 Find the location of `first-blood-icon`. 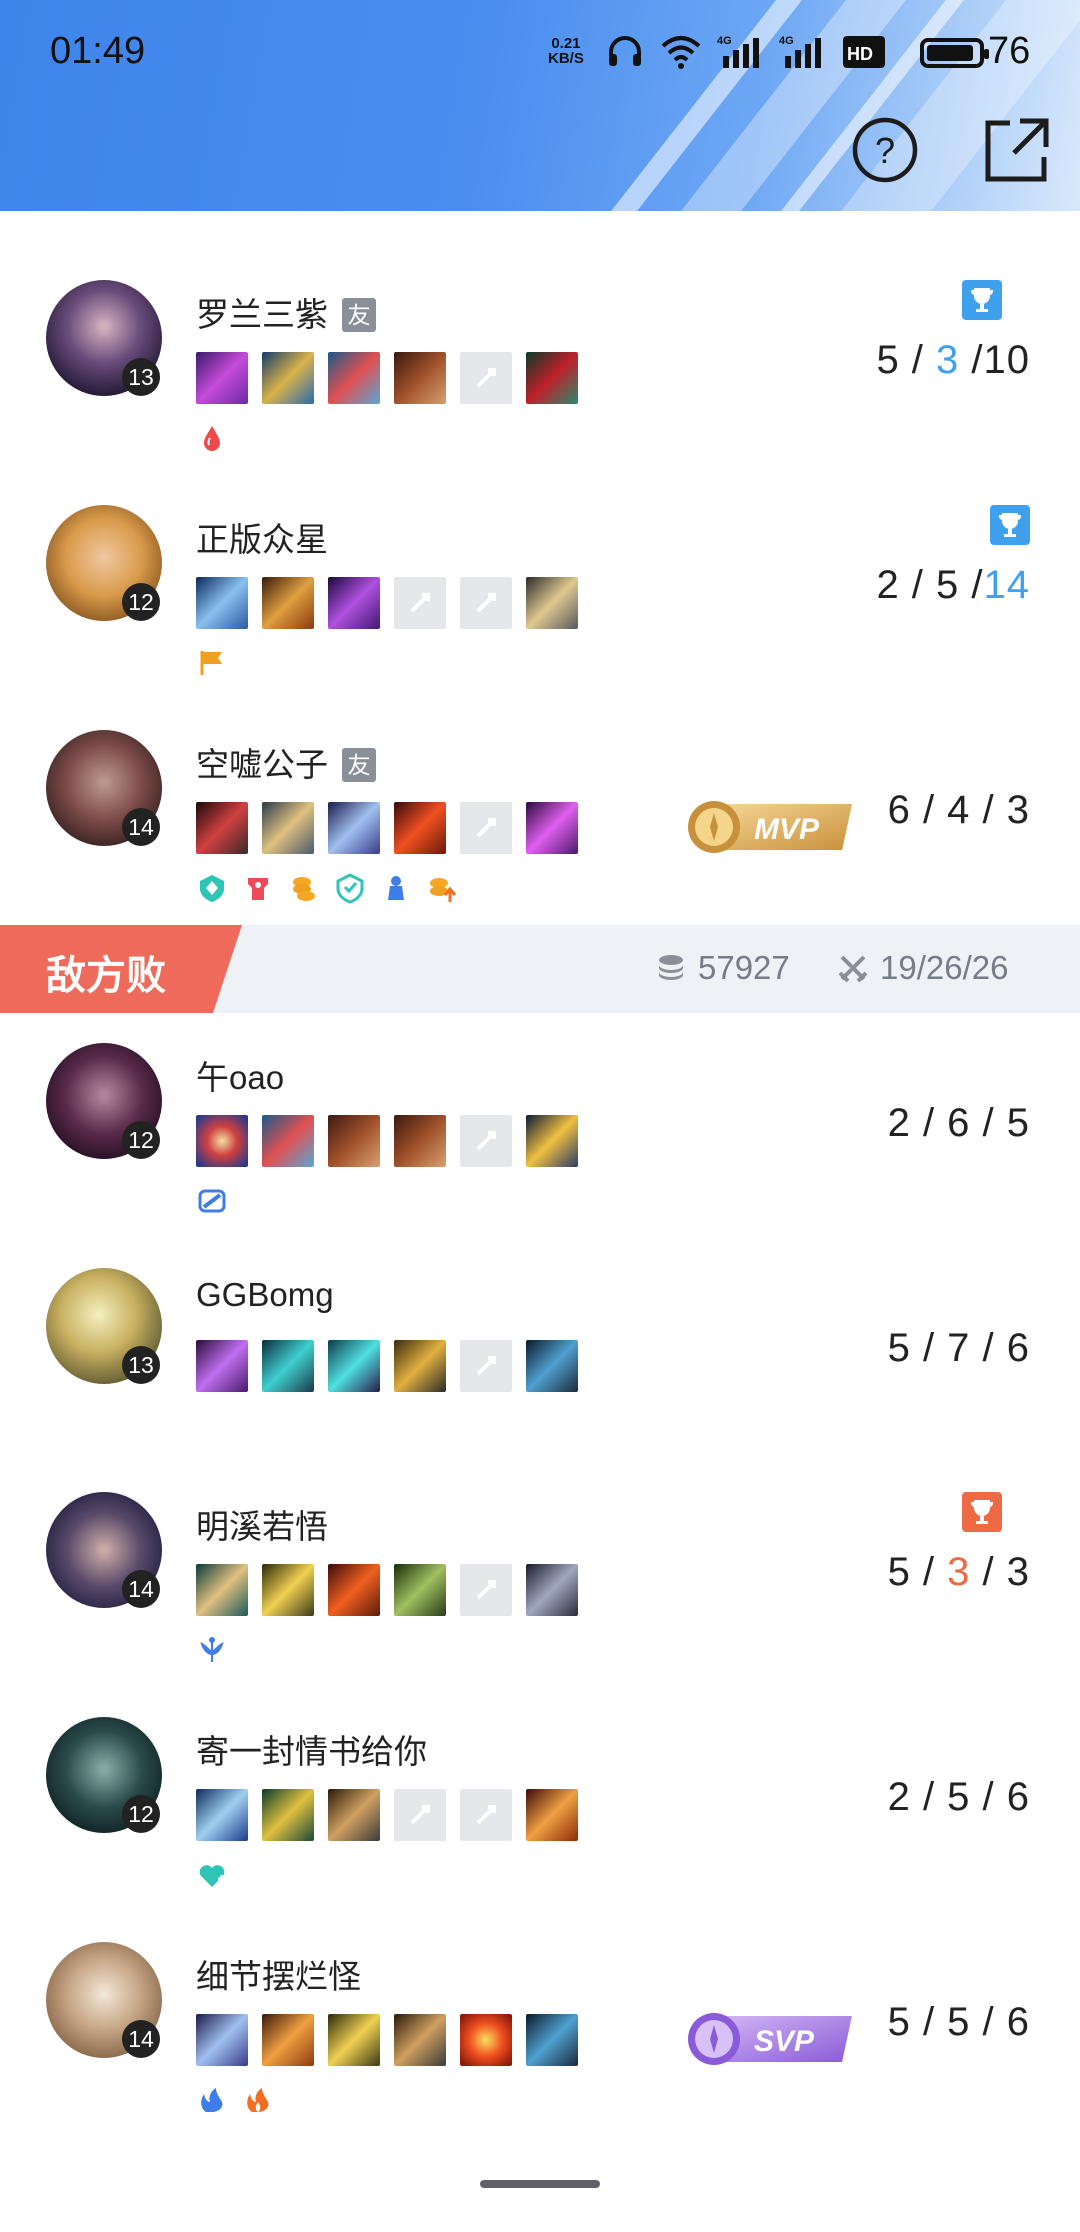

first-blood-icon is located at coordinates (212, 438).